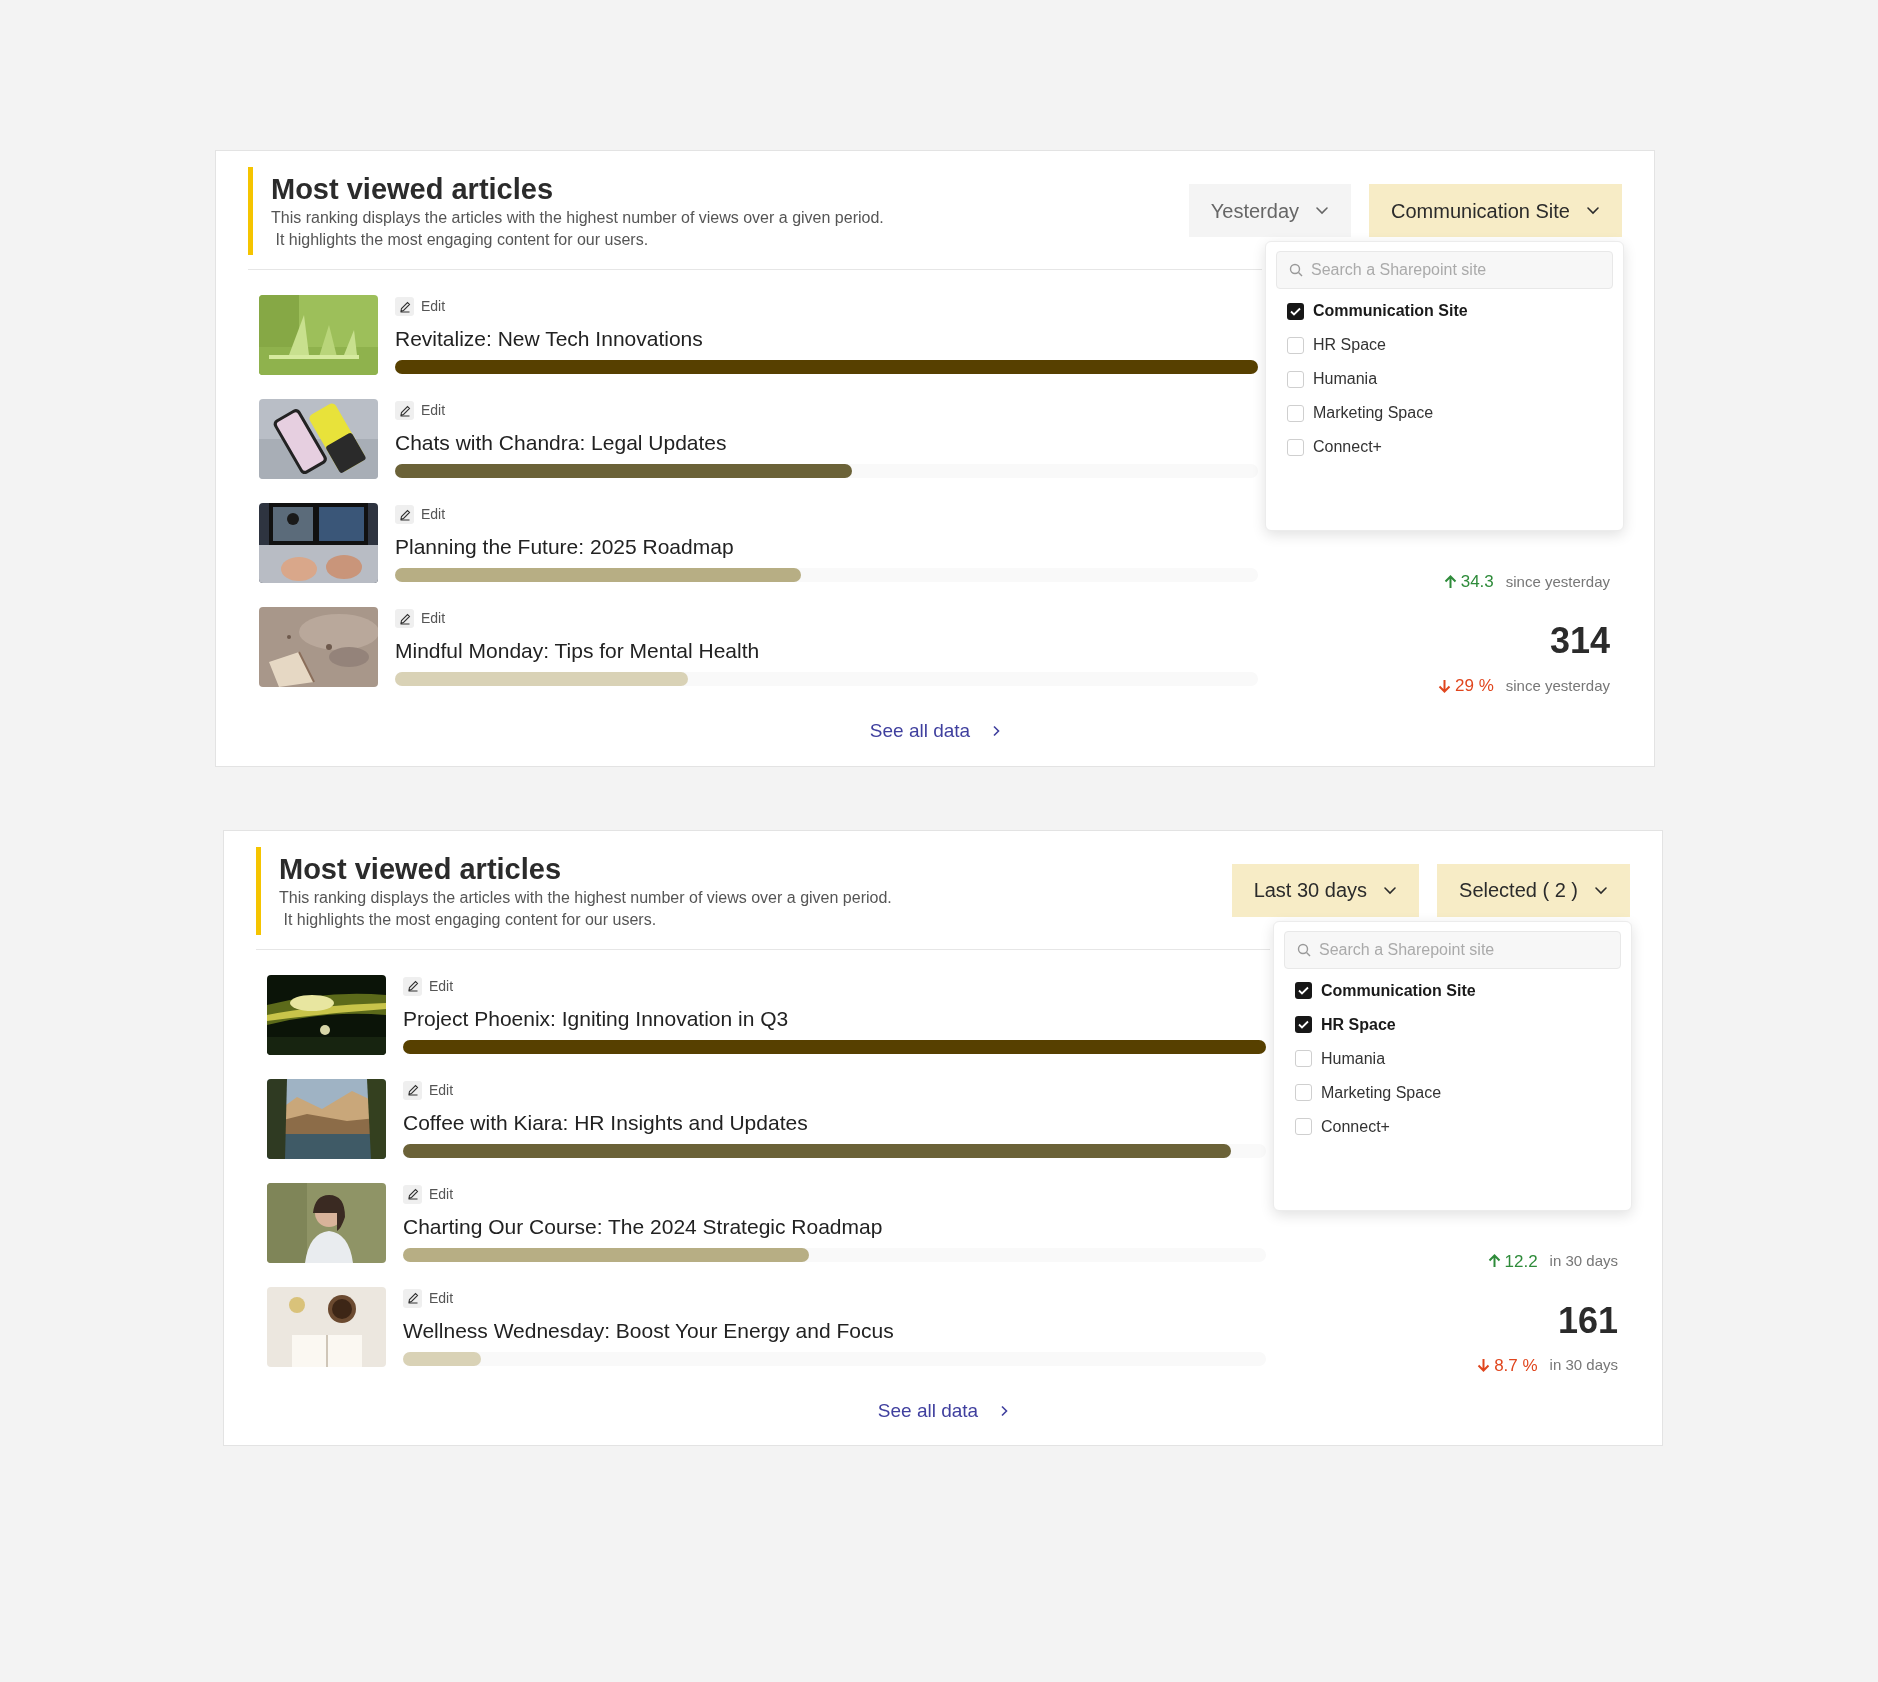 This screenshot has width=1878, height=1682. I want to click on period-dropdown: Last 30 days, so click(1325, 890).